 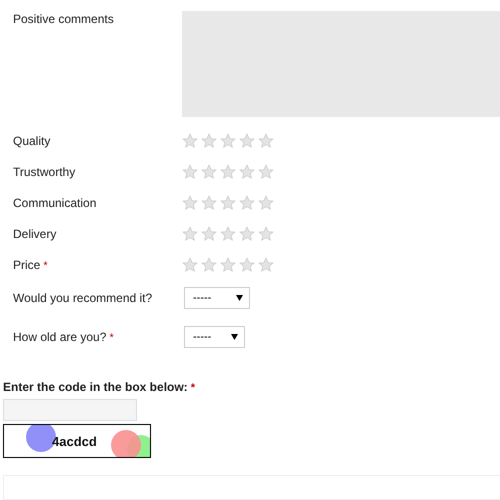 What do you see at coordinates (55, 203) in the screenshot?
I see `field-label: Communication` at bounding box center [55, 203].